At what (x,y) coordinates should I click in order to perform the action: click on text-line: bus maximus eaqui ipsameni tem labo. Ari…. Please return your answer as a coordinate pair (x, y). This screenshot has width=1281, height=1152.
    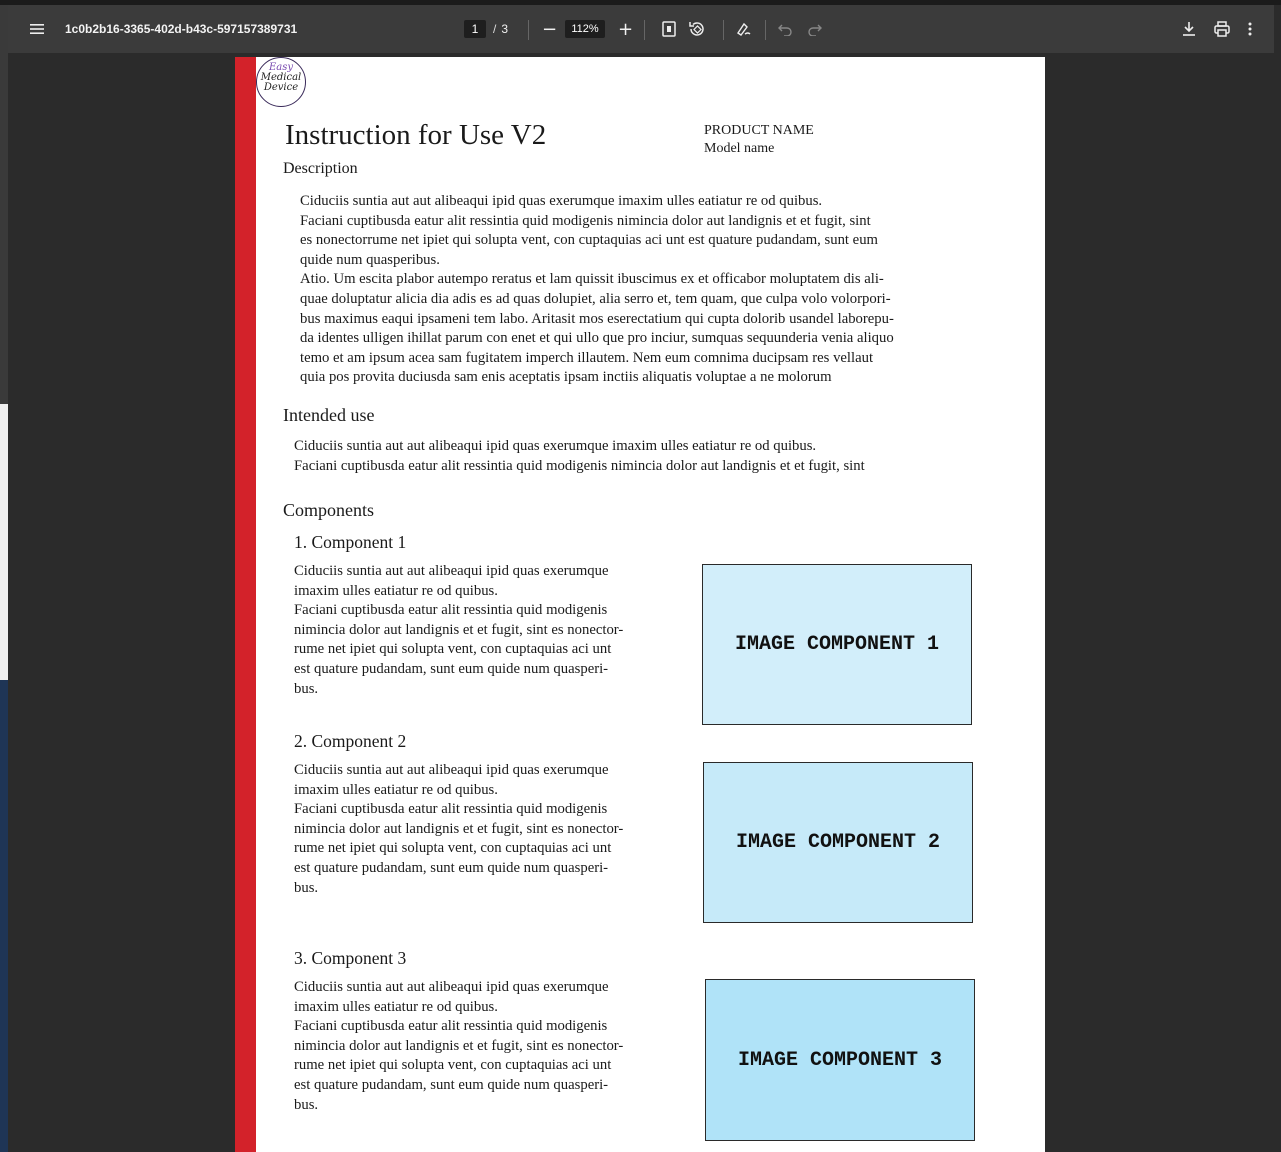
    Looking at the image, I should click on (597, 318).